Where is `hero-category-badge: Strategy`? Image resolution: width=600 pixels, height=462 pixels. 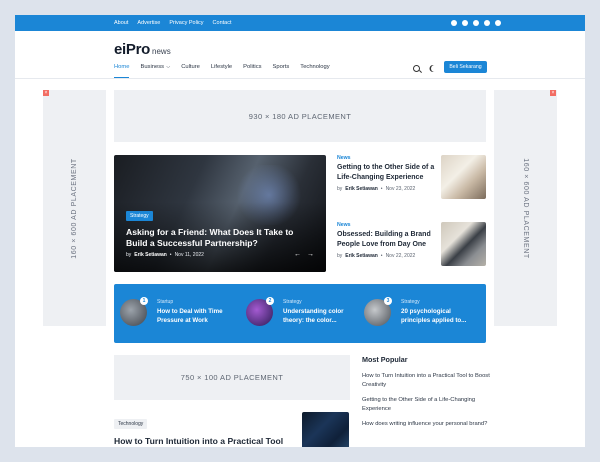
hero-category-badge: Strategy is located at coordinates (139, 216).